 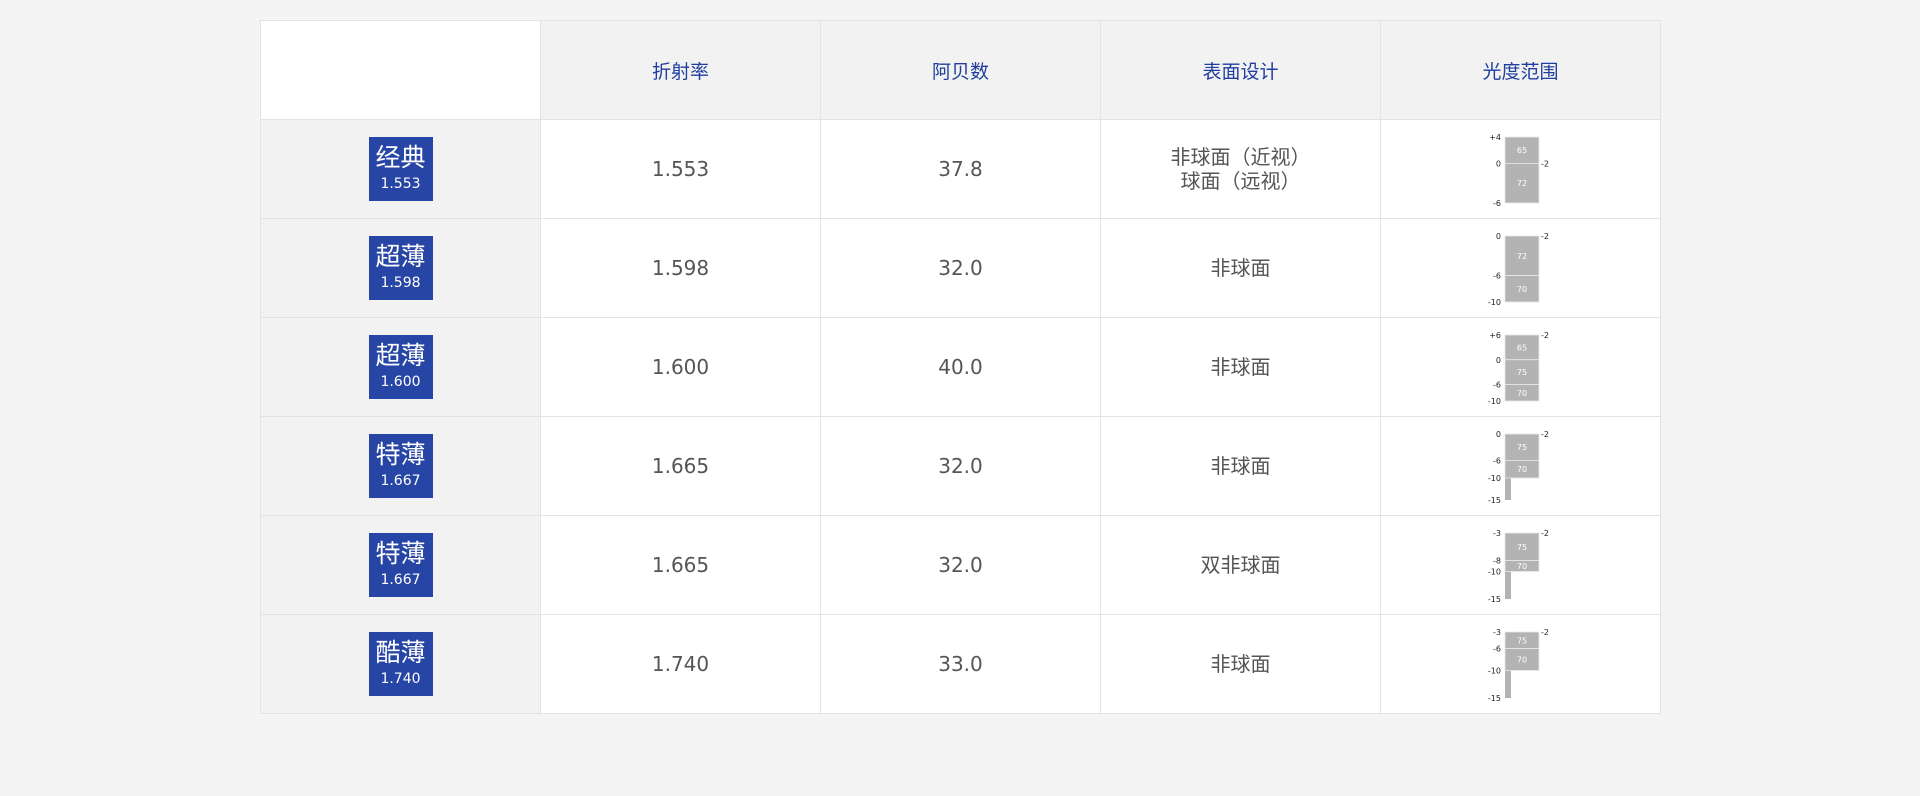 I want to click on table-row: 特薄 1.667 1.665 32.0 双非球面 75 70 -3 -8 -10 -15 -2, so click(x=960, y=565).